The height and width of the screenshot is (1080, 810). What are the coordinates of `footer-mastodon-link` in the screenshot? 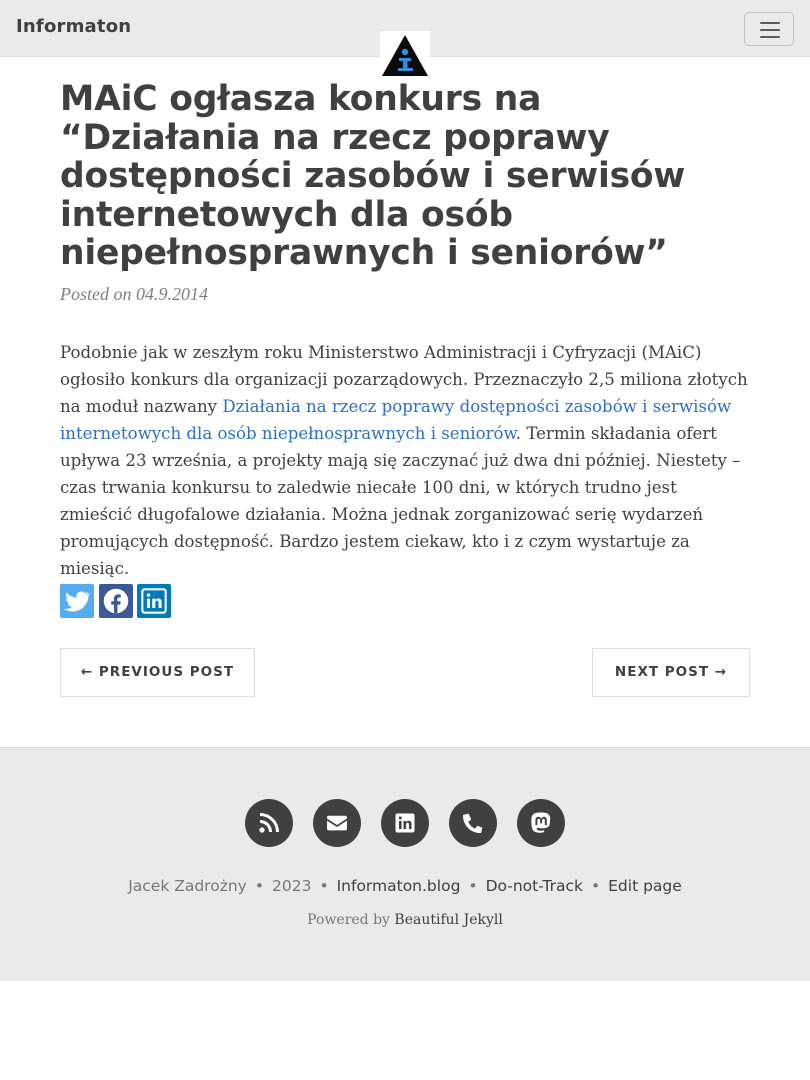 It's located at (541, 823).